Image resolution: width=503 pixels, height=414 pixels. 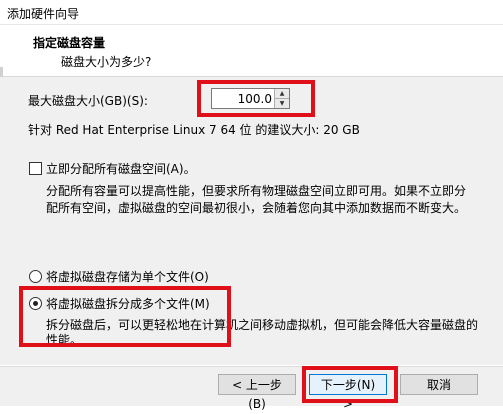 I want to click on cancel-button: 取消, so click(x=439, y=384).